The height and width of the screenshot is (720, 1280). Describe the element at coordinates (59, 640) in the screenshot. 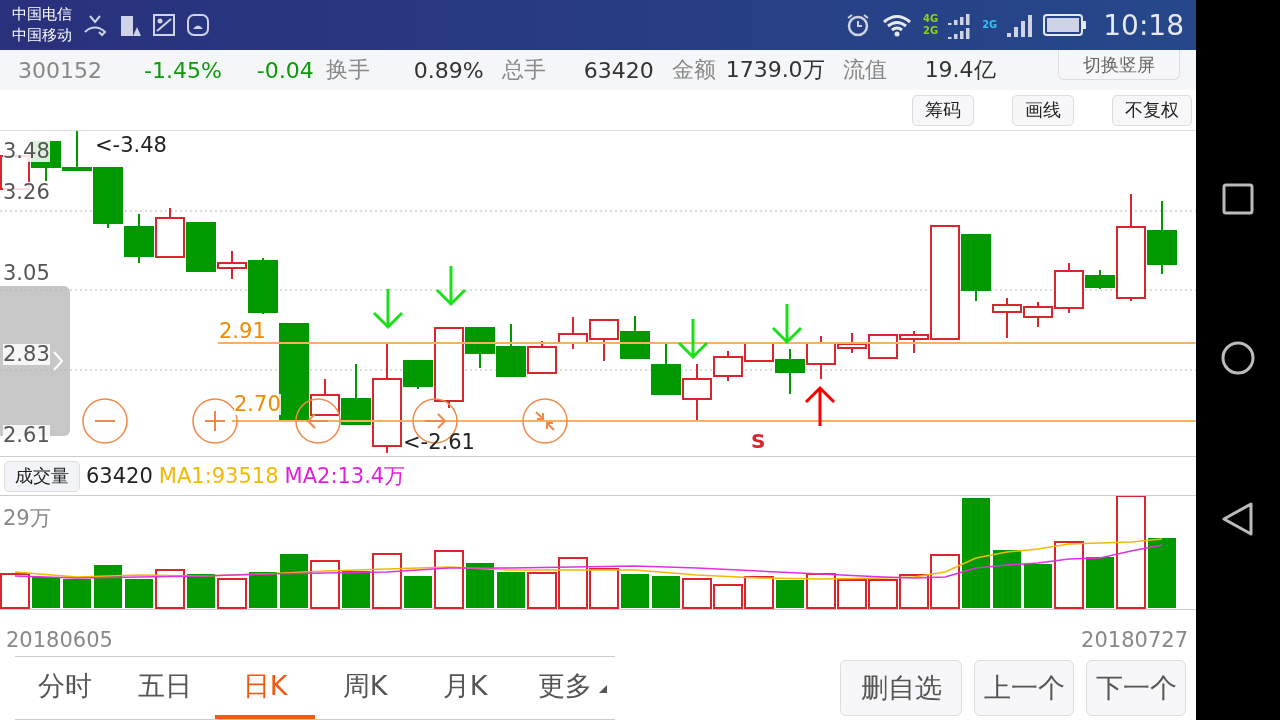

I see `start-date: 20180605` at that location.